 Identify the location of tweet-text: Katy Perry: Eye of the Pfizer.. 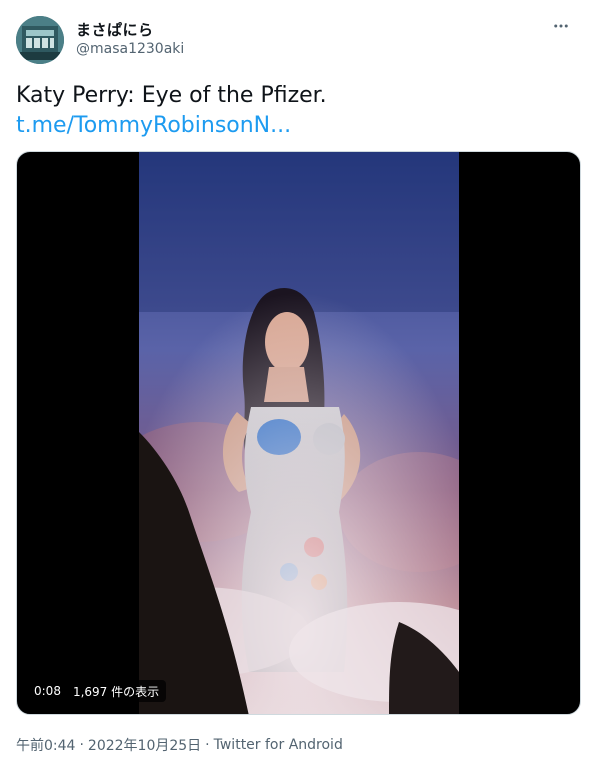
(171, 95).